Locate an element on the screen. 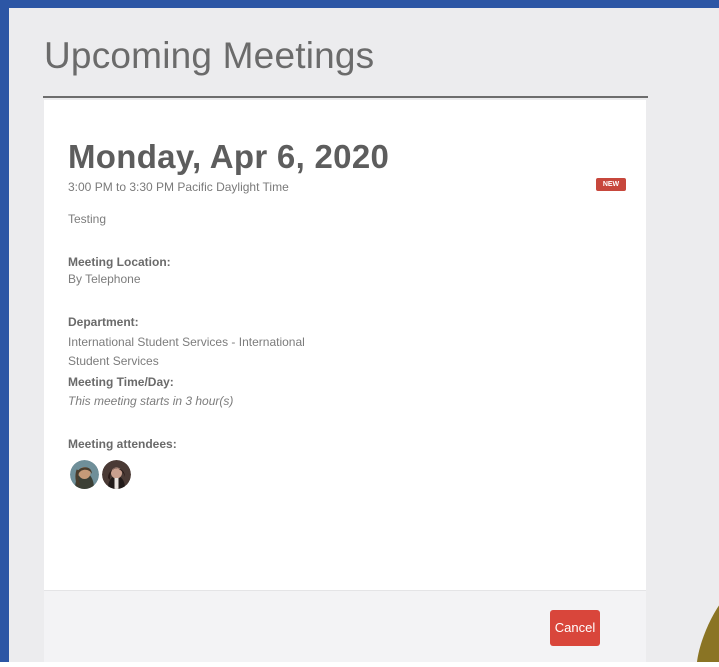 The image size is (719, 667). time-label: Meeting Time/Day: is located at coordinates (121, 382).